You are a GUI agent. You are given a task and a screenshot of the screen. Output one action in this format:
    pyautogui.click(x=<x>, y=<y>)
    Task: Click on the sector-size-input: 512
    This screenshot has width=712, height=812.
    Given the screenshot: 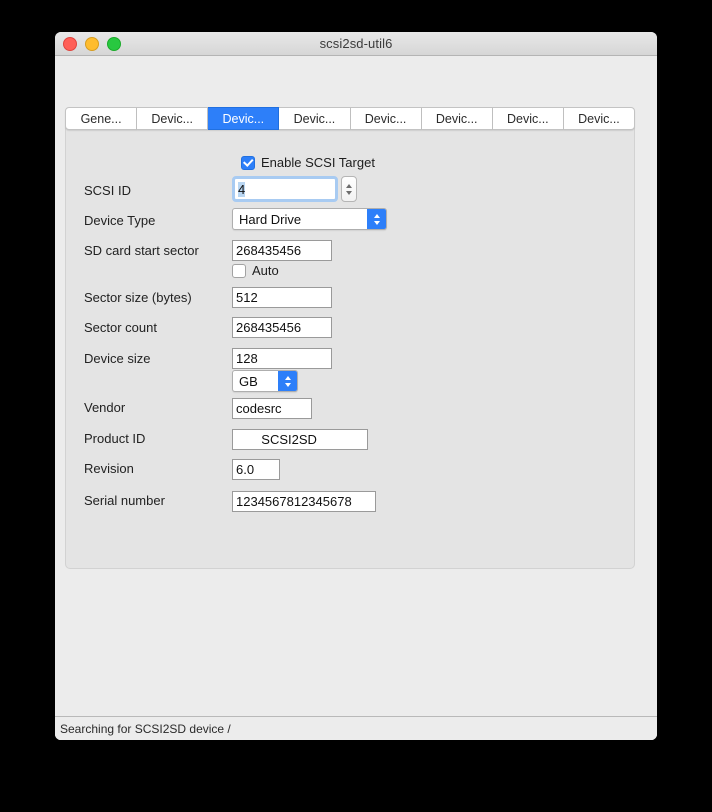 What is the action you would take?
    pyautogui.click(x=282, y=297)
    